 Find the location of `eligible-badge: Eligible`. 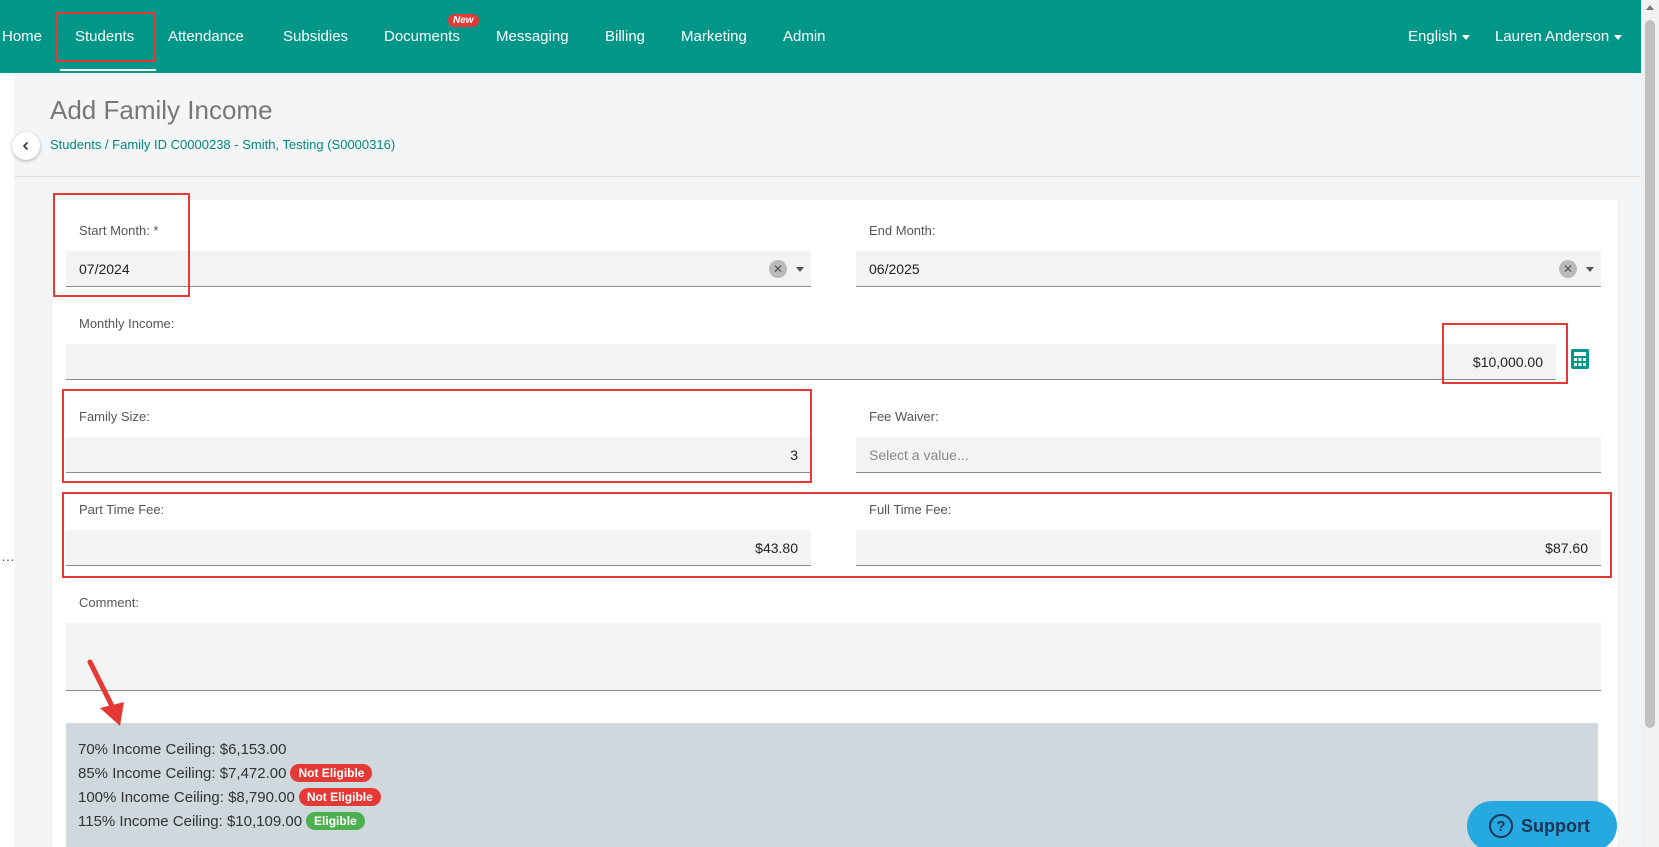

eligible-badge: Eligible is located at coordinates (335, 821).